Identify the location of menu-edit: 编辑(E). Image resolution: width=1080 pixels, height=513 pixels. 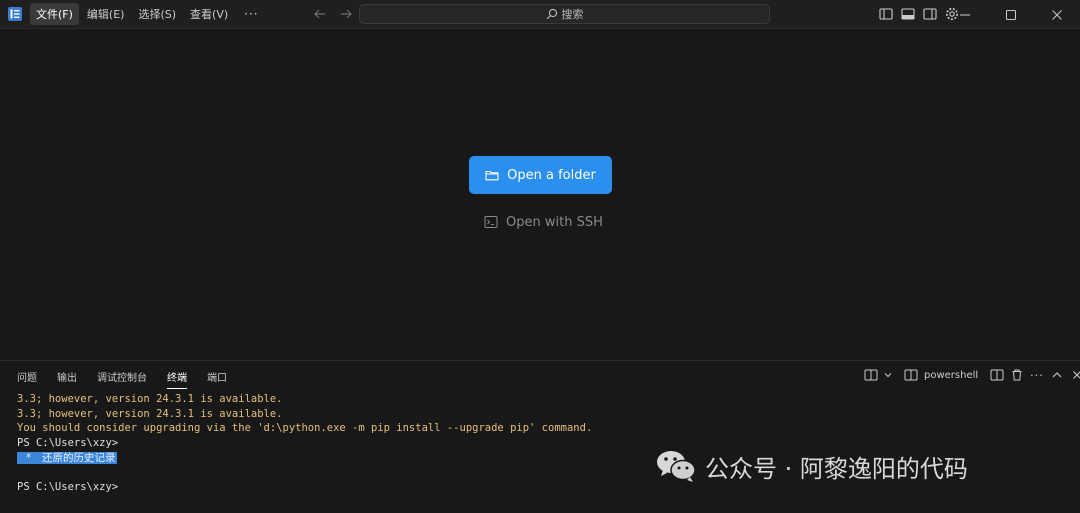
(106, 14).